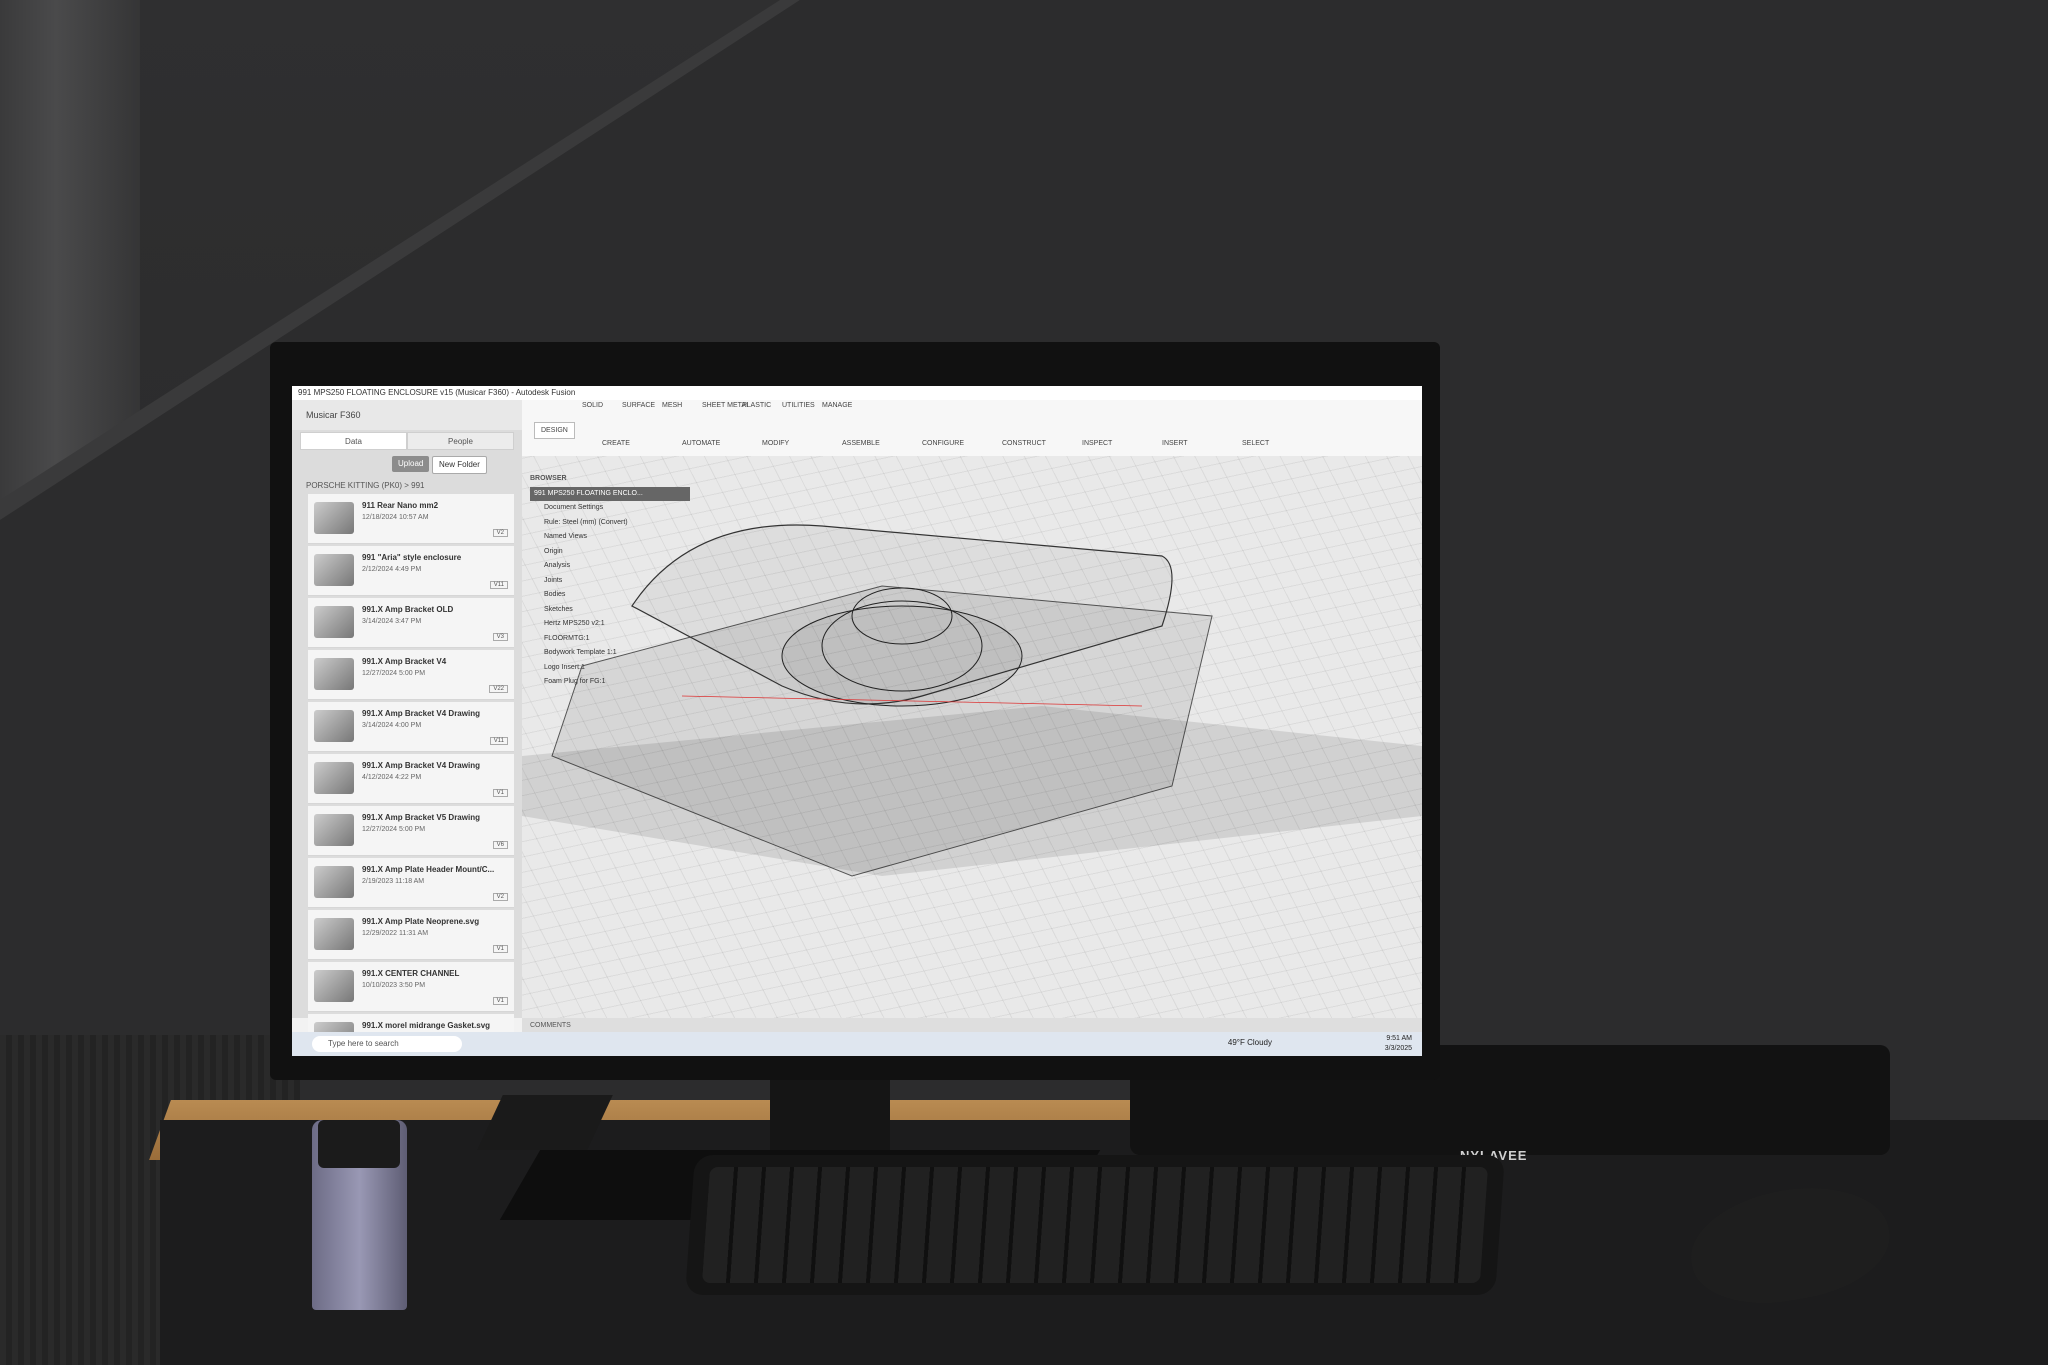 Image resolution: width=2048 pixels, height=1365 pixels. What do you see at coordinates (616, 443) in the screenshot?
I see `ribbon-group: CREATE` at bounding box center [616, 443].